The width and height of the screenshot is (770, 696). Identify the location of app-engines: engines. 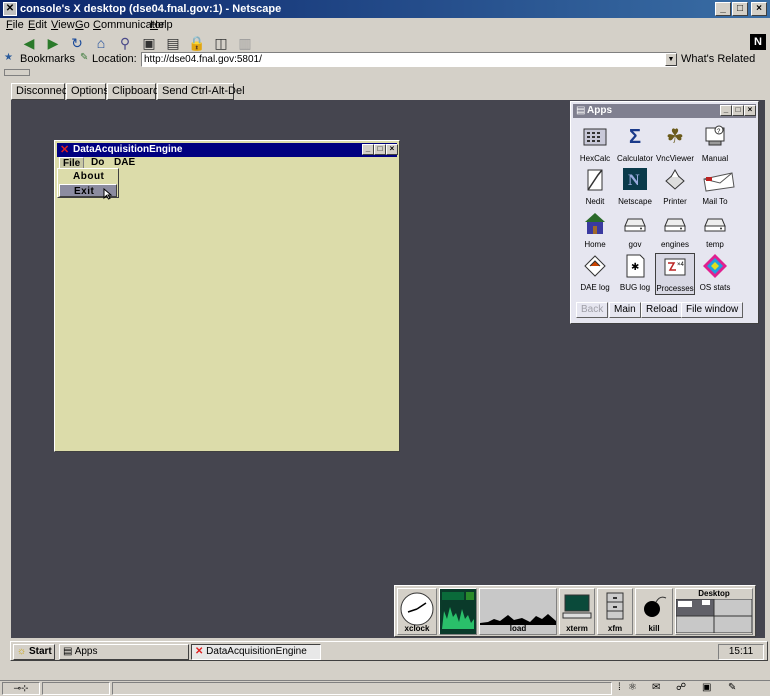
(675, 231).